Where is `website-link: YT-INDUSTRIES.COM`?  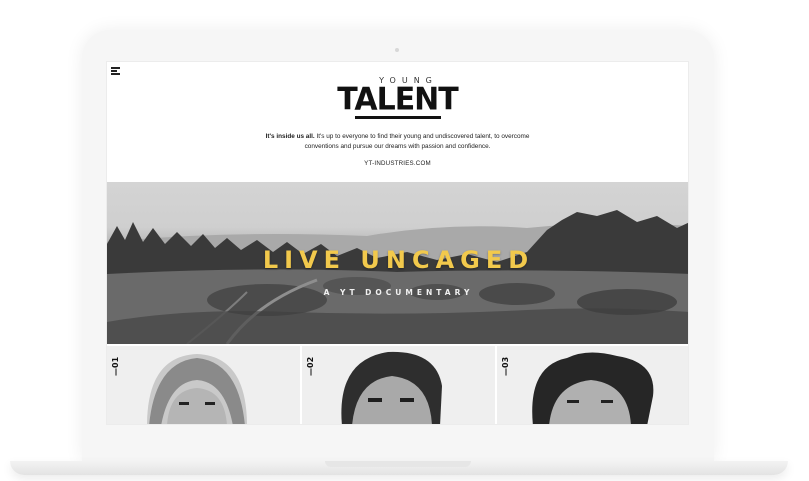
website-link: YT-INDUSTRIES.COM is located at coordinates (397, 163).